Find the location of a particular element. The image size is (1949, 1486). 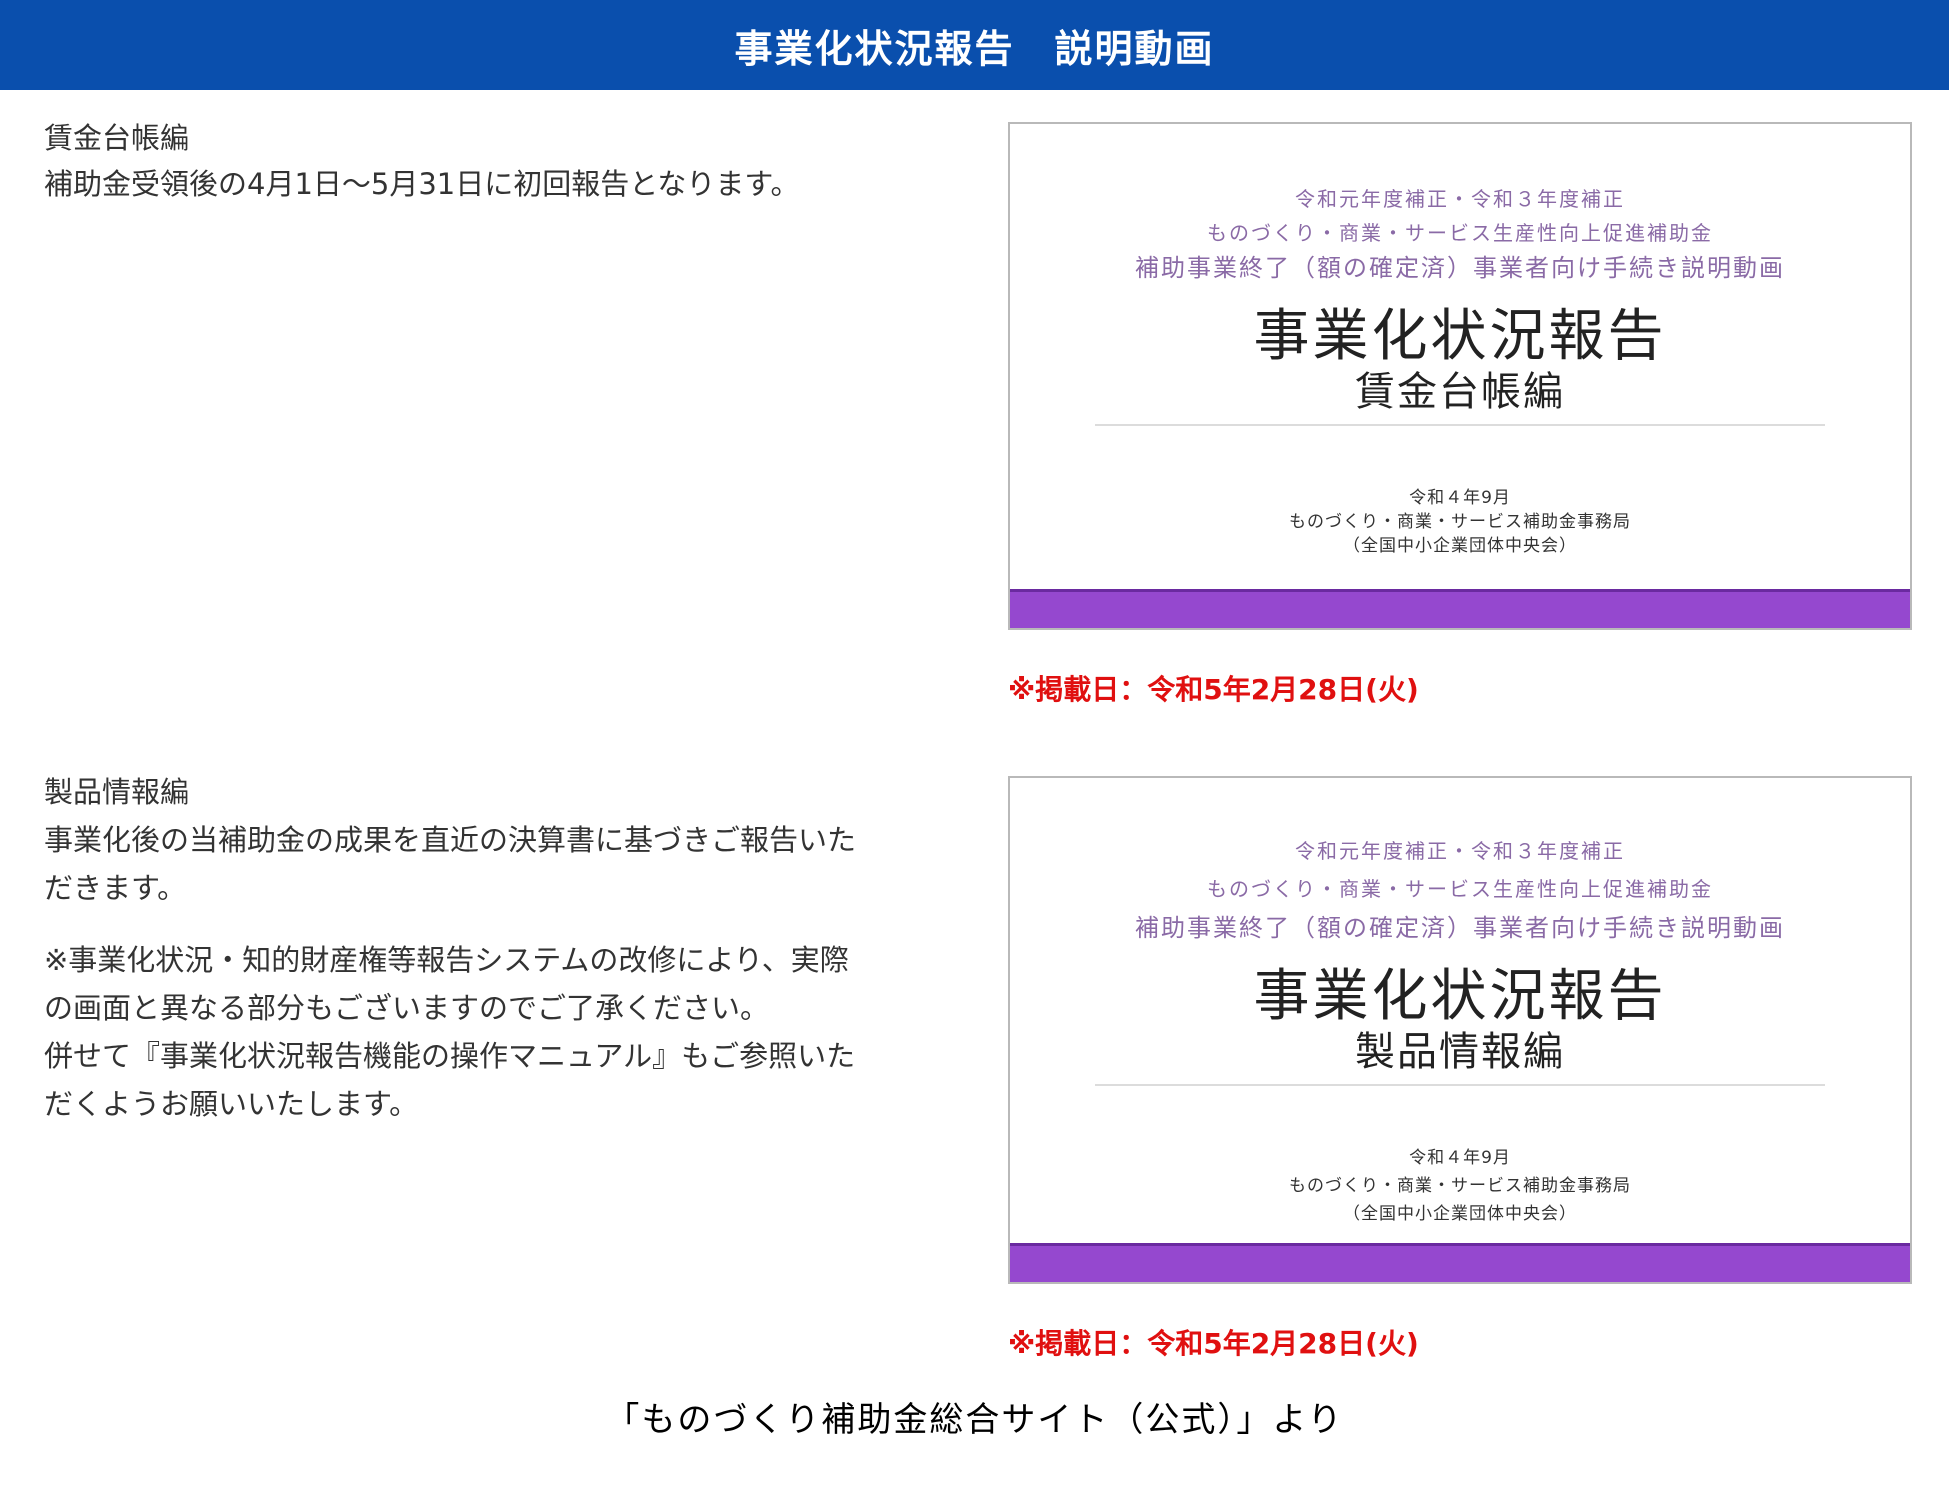

thumbnail-sub-title: 製品情報編 is located at coordinates (1460, 1052).